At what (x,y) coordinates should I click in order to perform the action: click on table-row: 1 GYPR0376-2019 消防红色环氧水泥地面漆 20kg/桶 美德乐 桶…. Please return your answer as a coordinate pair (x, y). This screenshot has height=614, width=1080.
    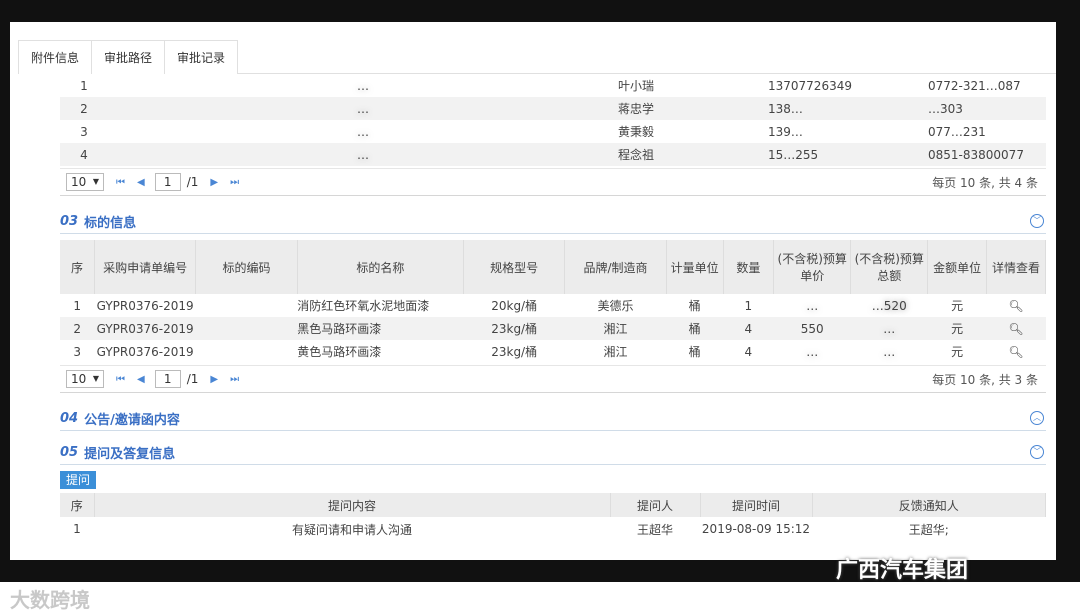
    Looking at the image, I should click on (553, 305).